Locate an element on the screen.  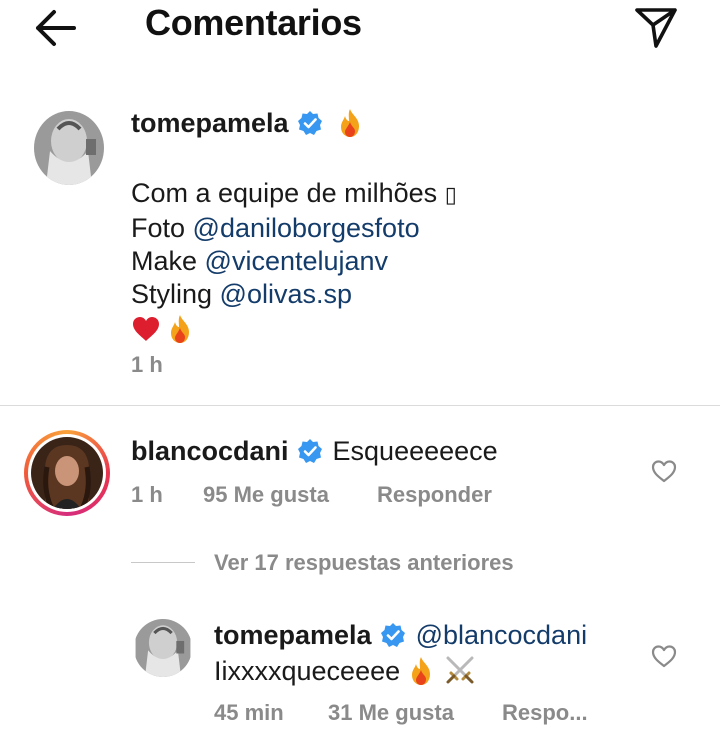
caption-label-make: Make is located at coordinates (168, 261).